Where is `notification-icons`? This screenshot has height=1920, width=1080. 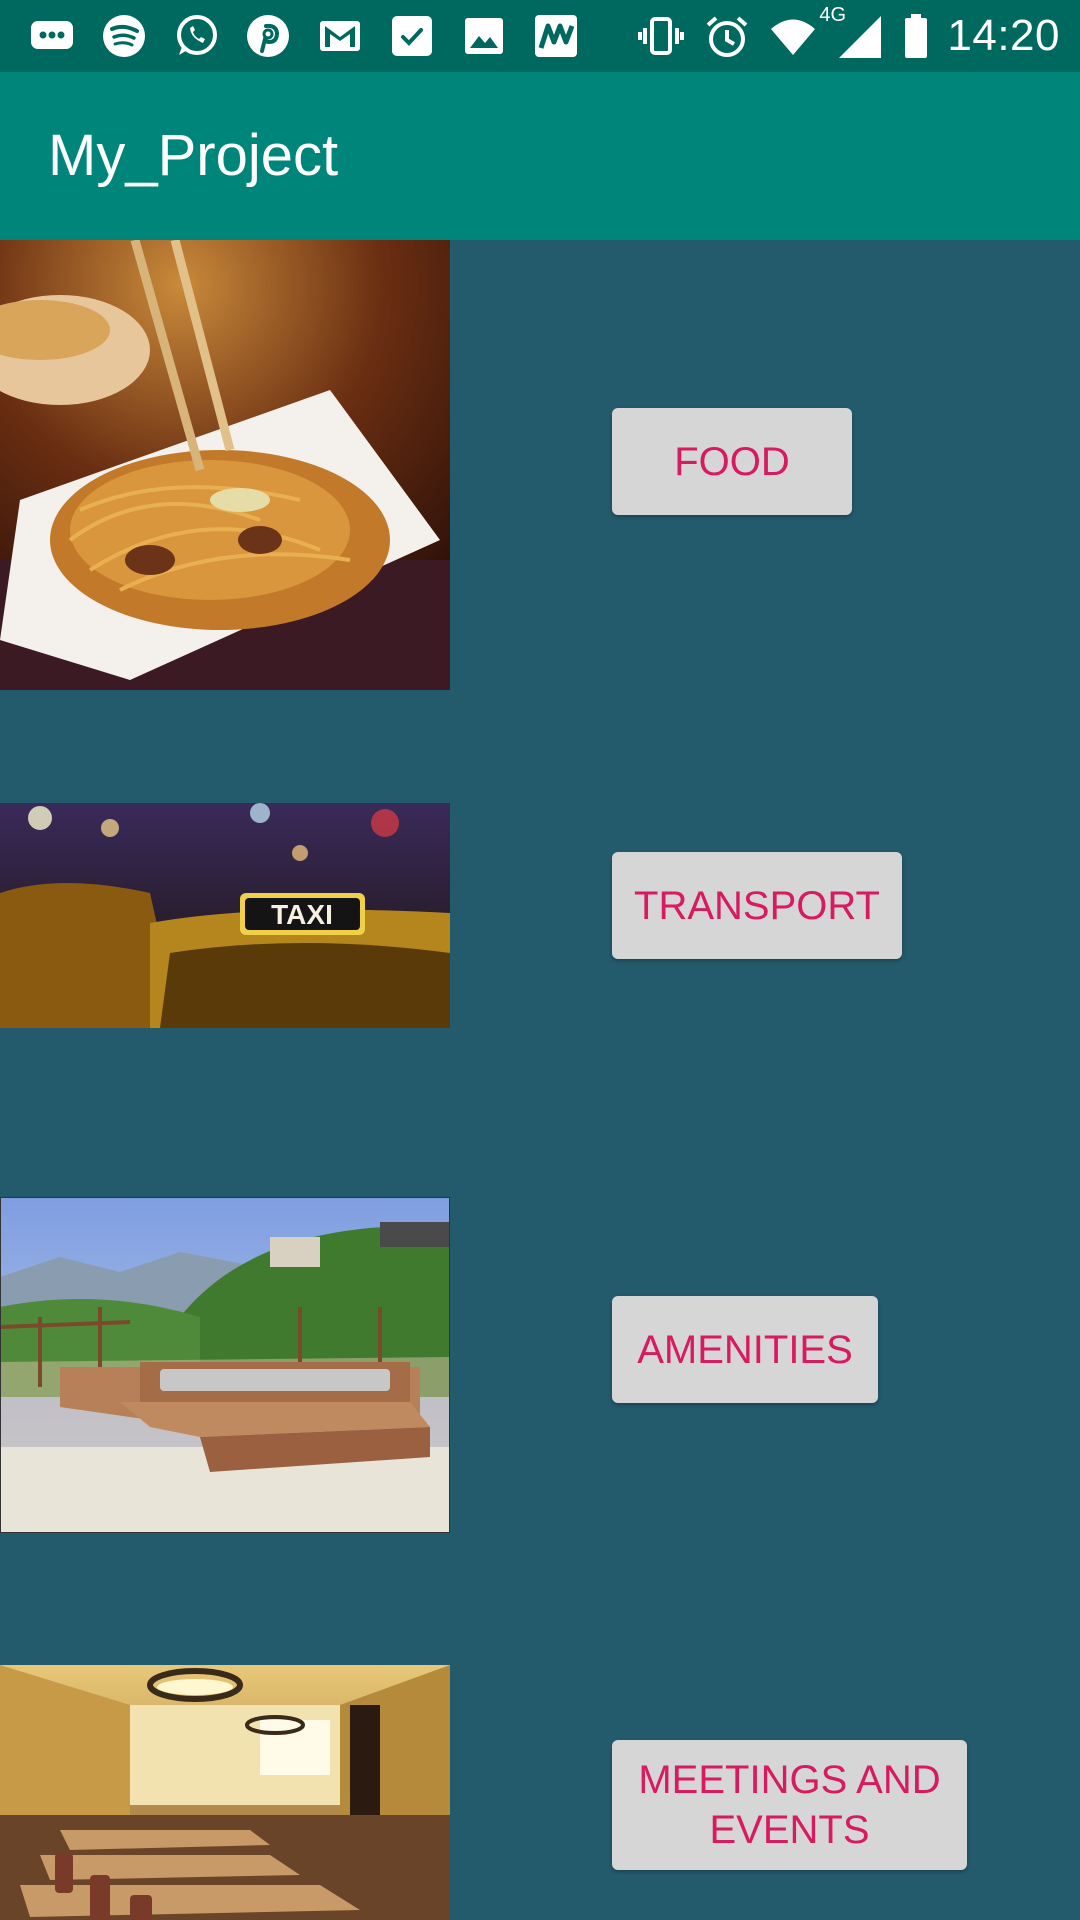
notification-icons is located at coordinates (304, 36).